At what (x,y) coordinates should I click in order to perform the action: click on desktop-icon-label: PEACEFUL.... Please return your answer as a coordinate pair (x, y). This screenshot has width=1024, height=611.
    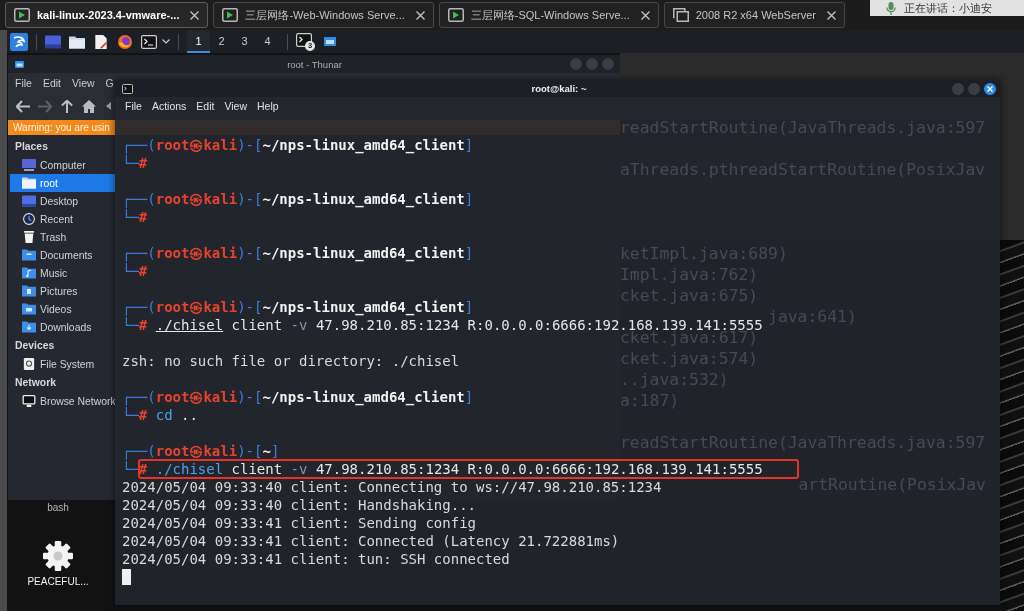
    Looking at the image, I should click on (58, 581).